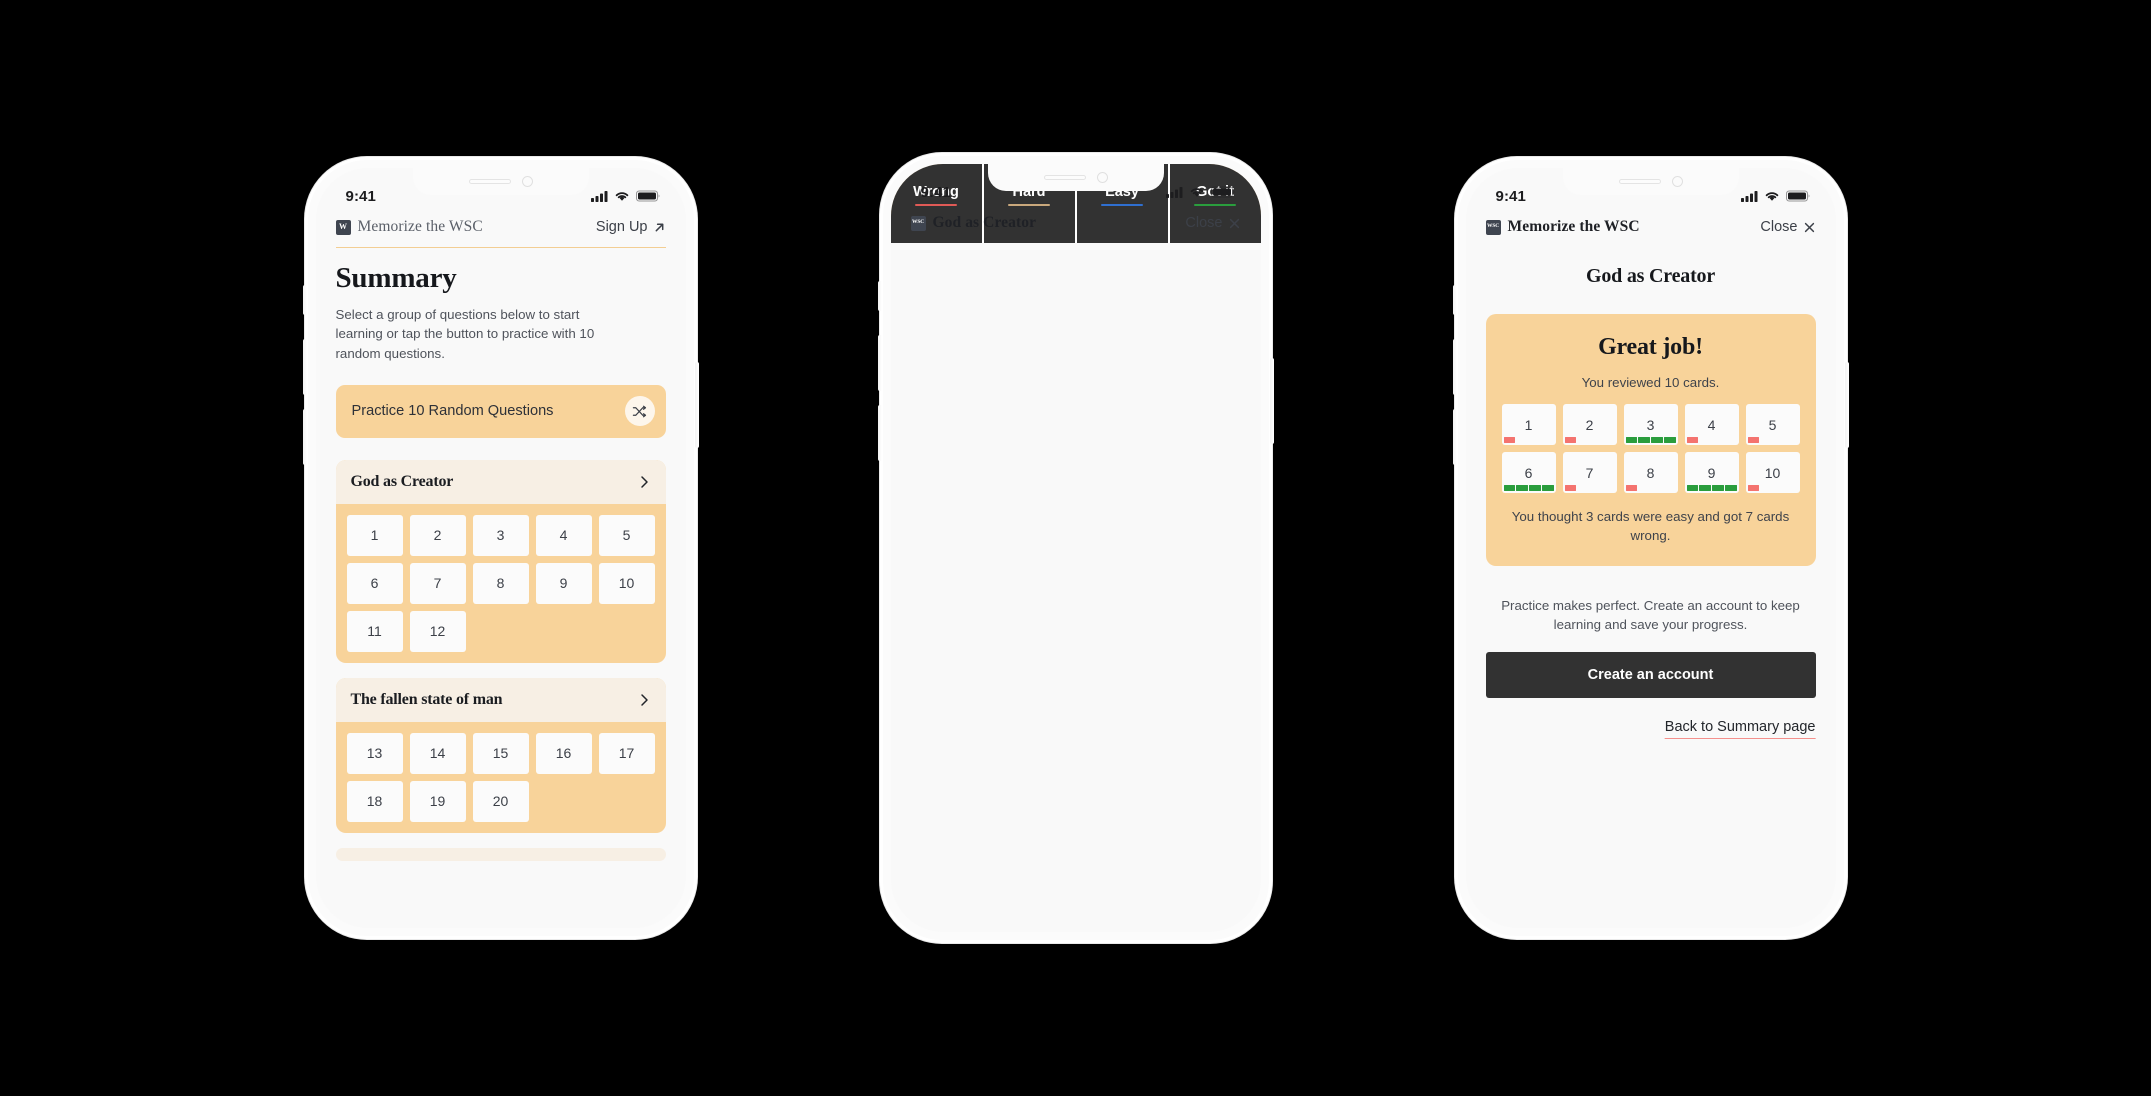 The image size is (2151, 1096). I want to click on question-number-card: 7, so click(437, 583).